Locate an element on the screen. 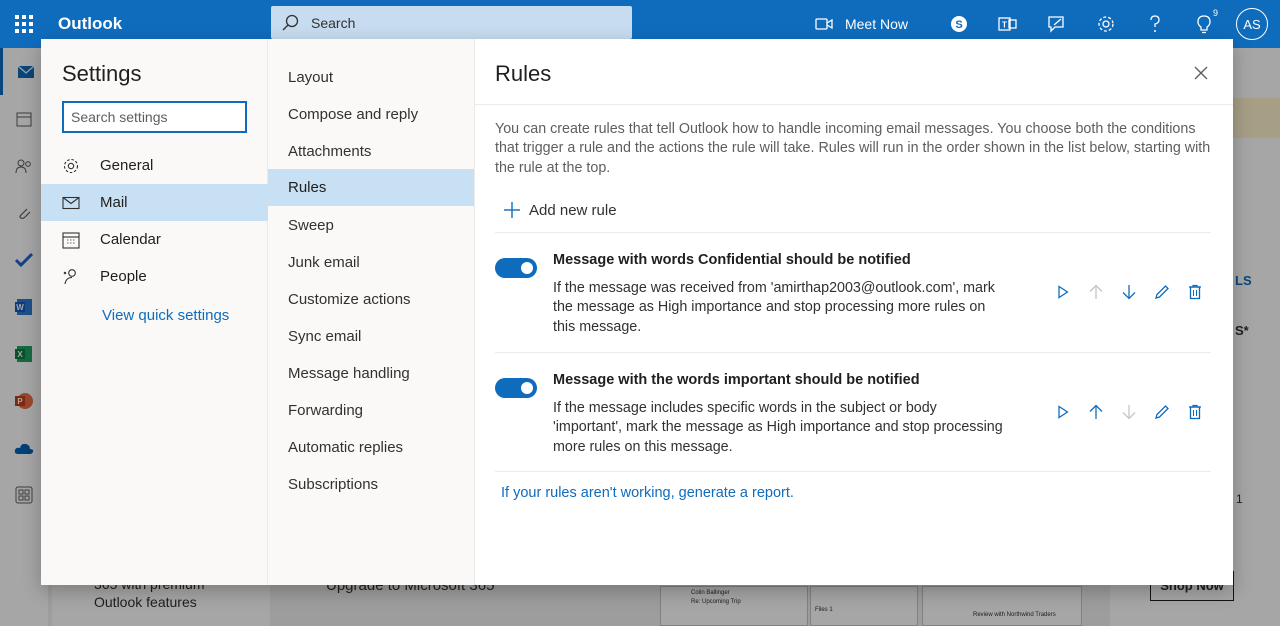 Image resolution: width=1280 pixels, height=626 pixels. skype-icon: S is located at coordinates (958, 24).